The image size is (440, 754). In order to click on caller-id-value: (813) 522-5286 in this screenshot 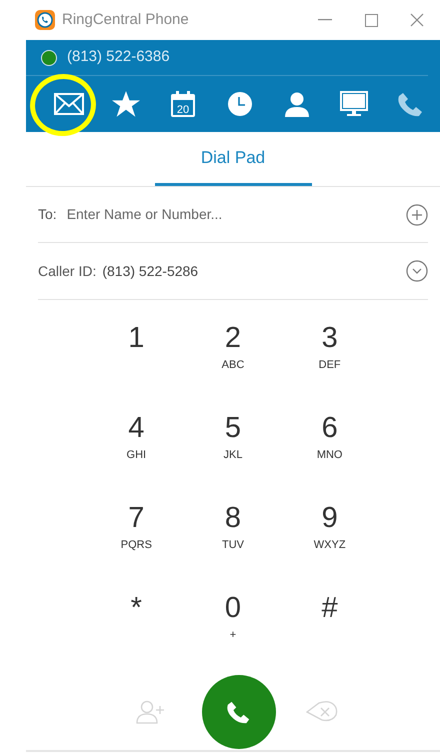, I will do `click(254, 271)`.